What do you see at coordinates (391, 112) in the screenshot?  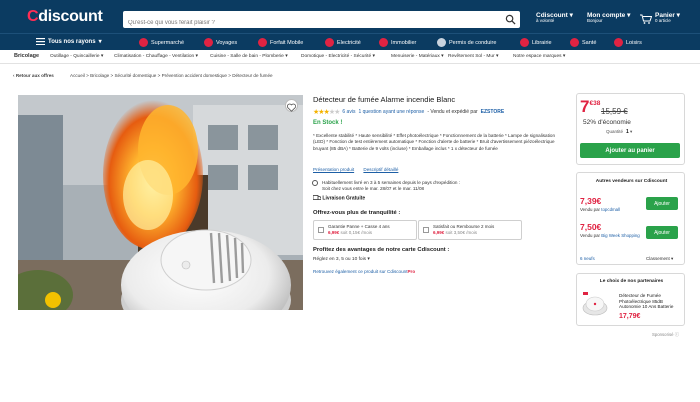 I see `questions-link: 1 question ayant une réponse` at bounding box center [391, 112].